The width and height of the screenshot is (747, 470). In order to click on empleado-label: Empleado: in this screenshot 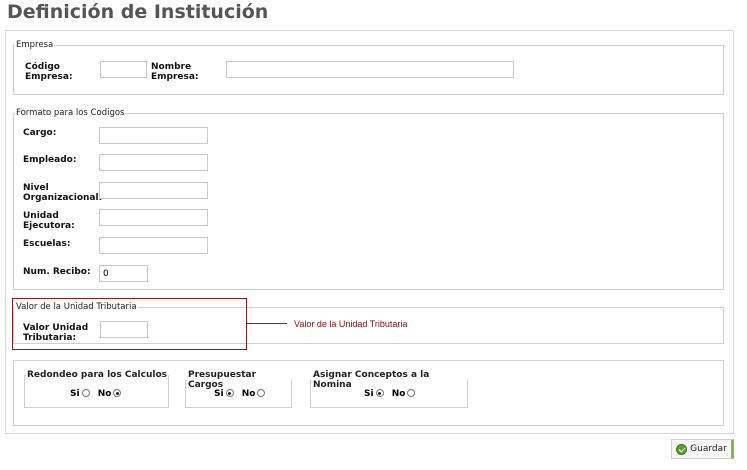, I will do `click(50, 160)`.